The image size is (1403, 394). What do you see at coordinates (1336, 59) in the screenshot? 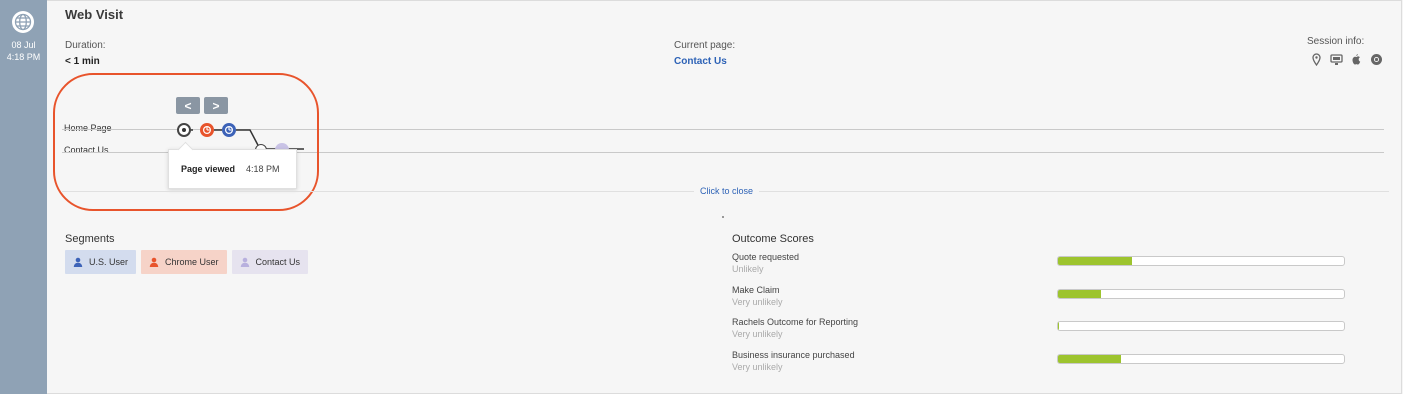
I see `desktop-icon` at bounding box center [1336, 59].